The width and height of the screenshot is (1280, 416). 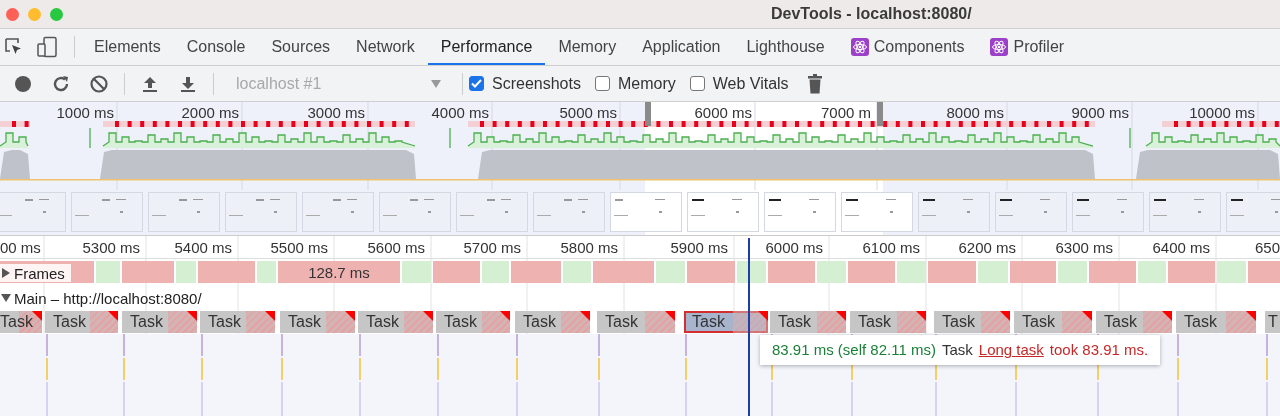 I want to click on time-label: 5800 ms, so click(x=589, y=247).